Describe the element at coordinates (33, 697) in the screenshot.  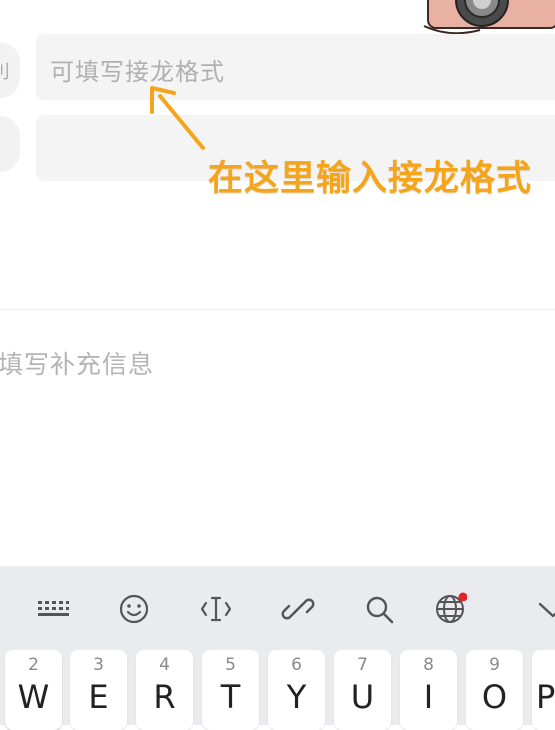
I see `key-letter: W` at that location.